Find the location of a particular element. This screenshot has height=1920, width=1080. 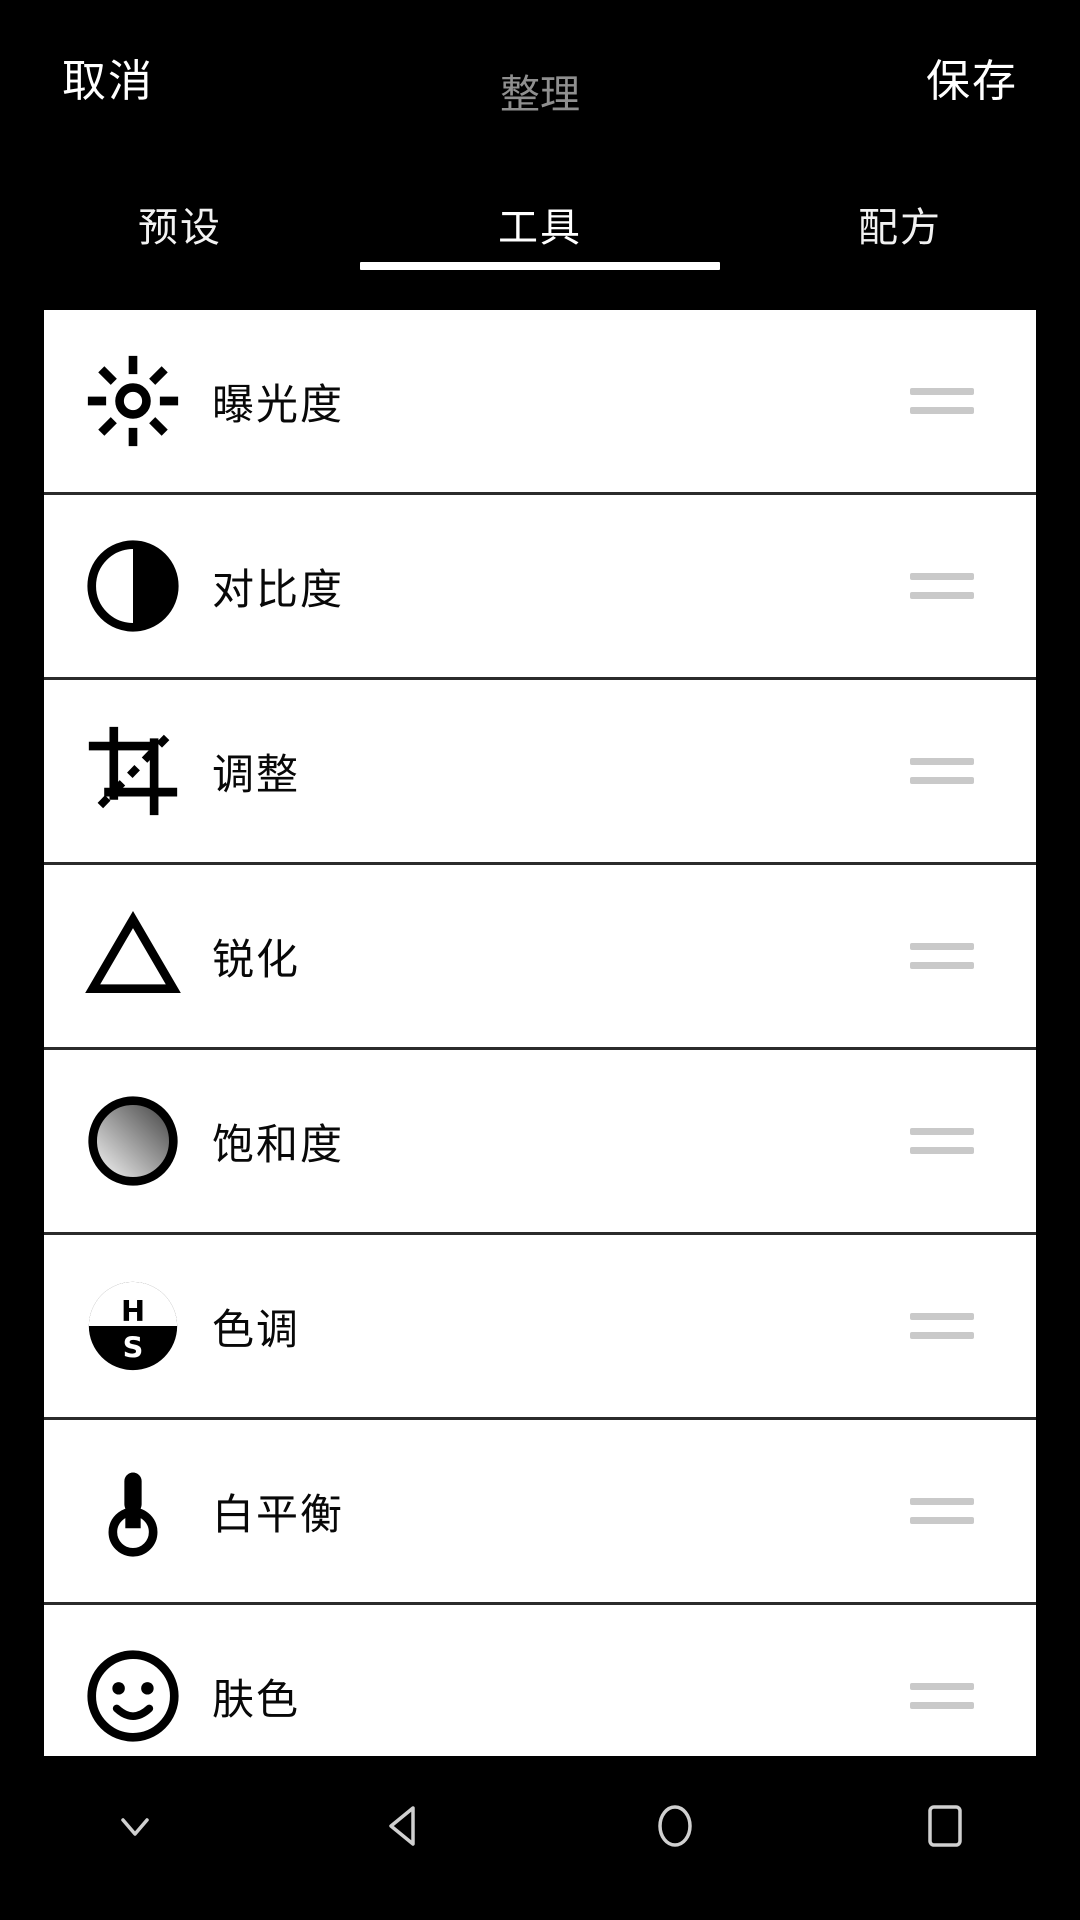

hue-saturation-hs-icon: H S is located at coordinates (133, 1326).